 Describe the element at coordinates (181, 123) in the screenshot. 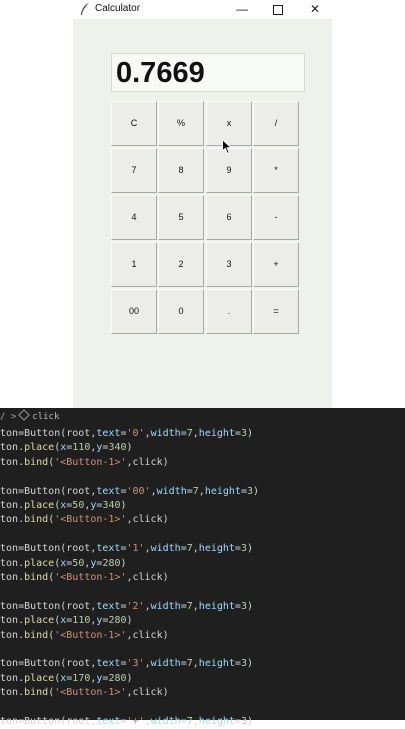

I see `percent-button: %` at that location.